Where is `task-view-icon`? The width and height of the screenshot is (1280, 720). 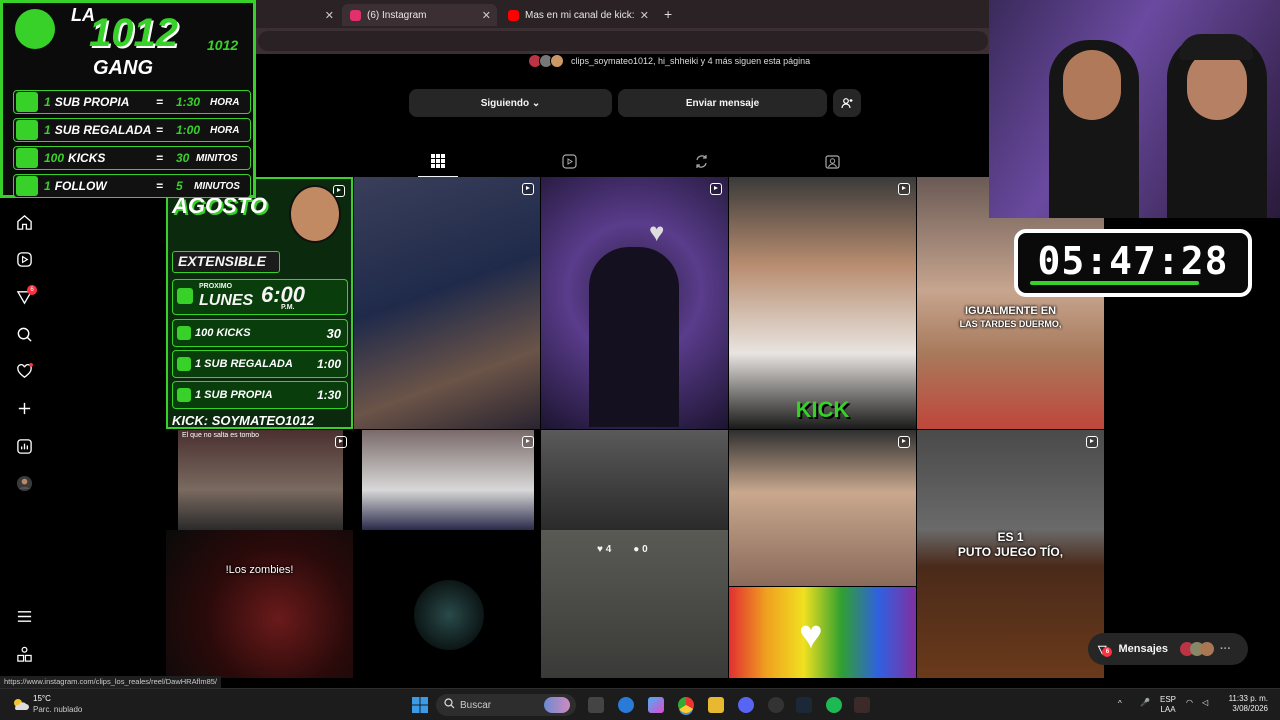
task-view-icon is located at coordinates (596, 705).